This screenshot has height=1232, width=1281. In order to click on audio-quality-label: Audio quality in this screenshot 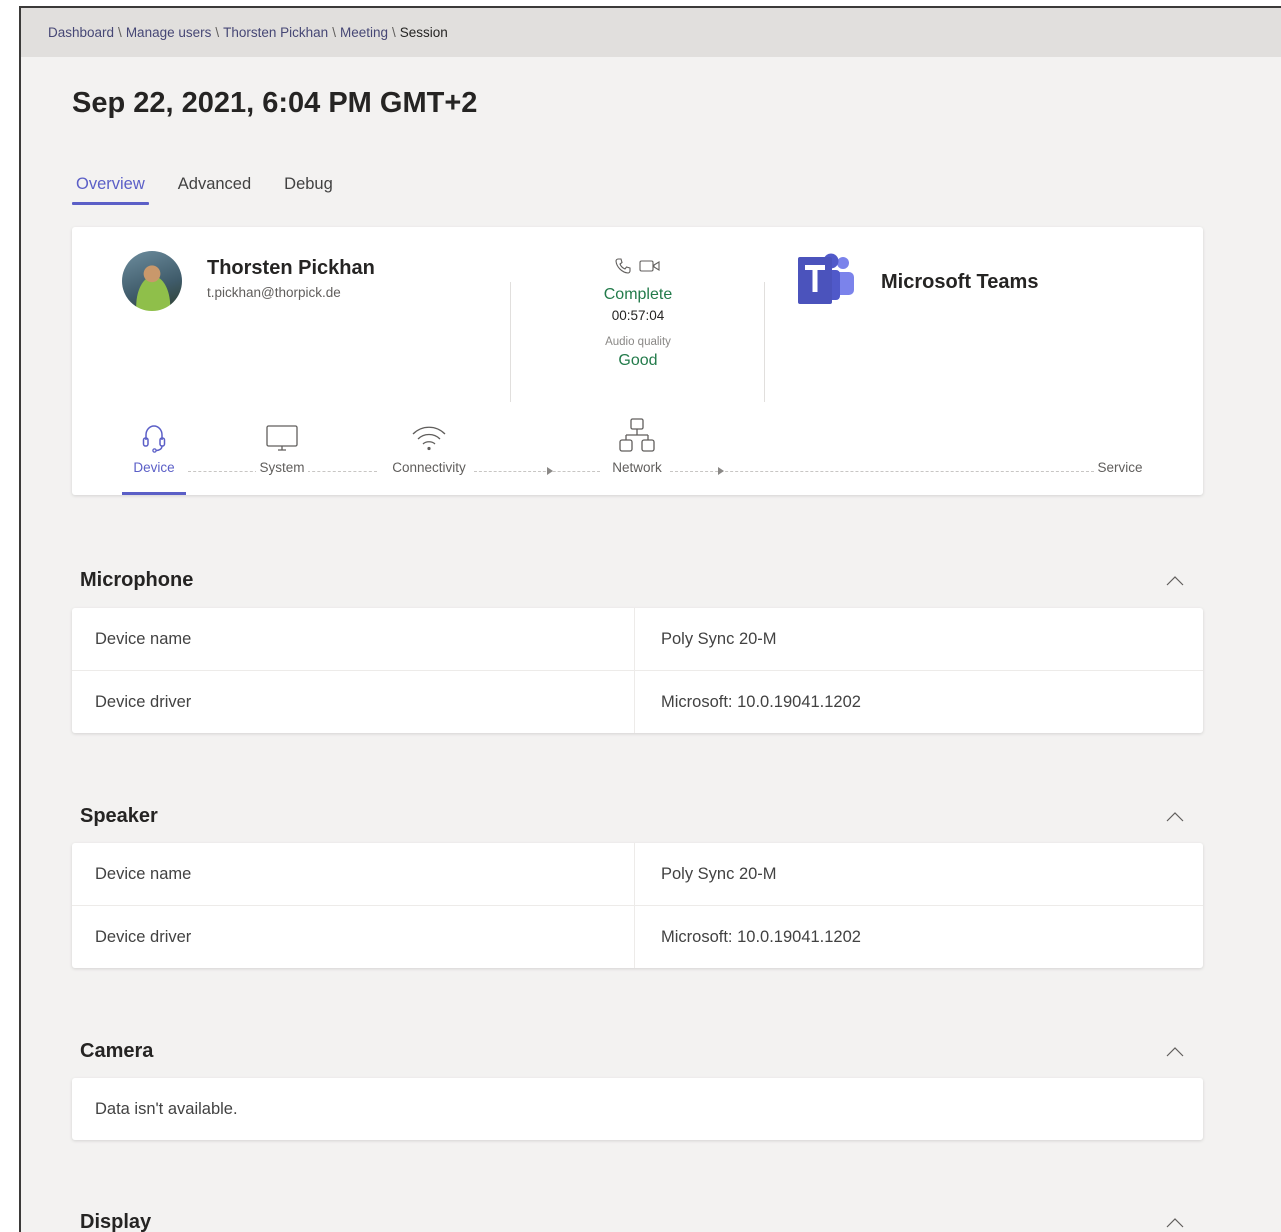, I will do `click(638, 342)`.